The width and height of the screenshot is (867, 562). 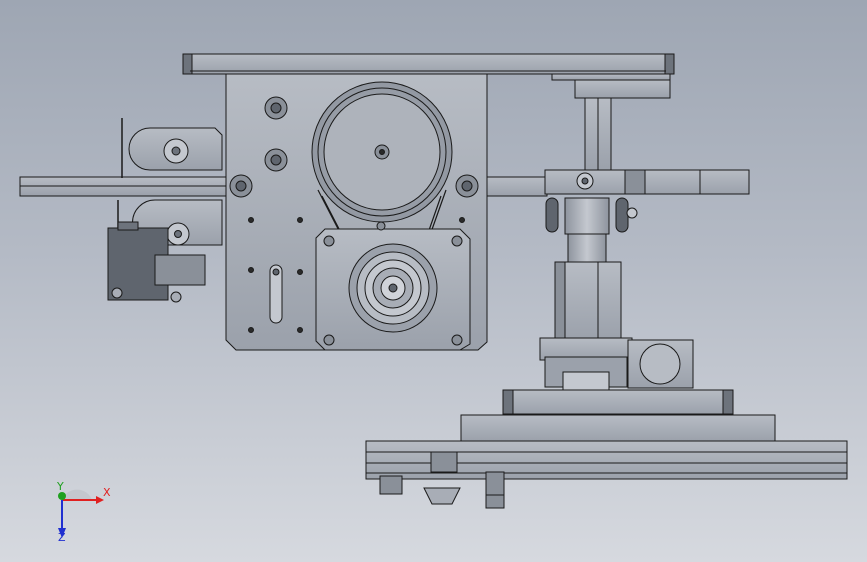 I want to click on y-axis-label: Y, so click(x=60, y=486).